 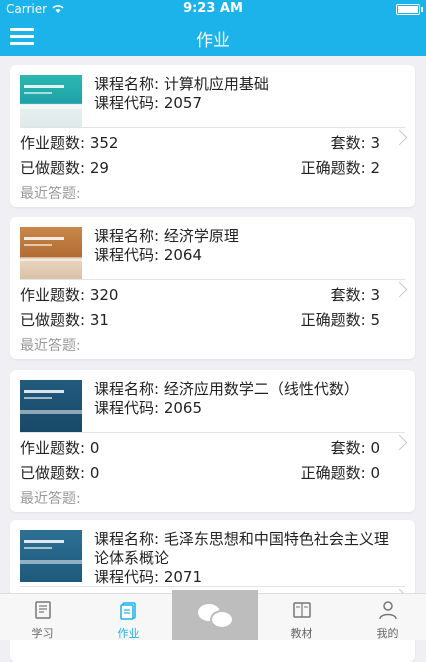 I want to click on sets-count: 套数: 0, so click(x=355, y=448).